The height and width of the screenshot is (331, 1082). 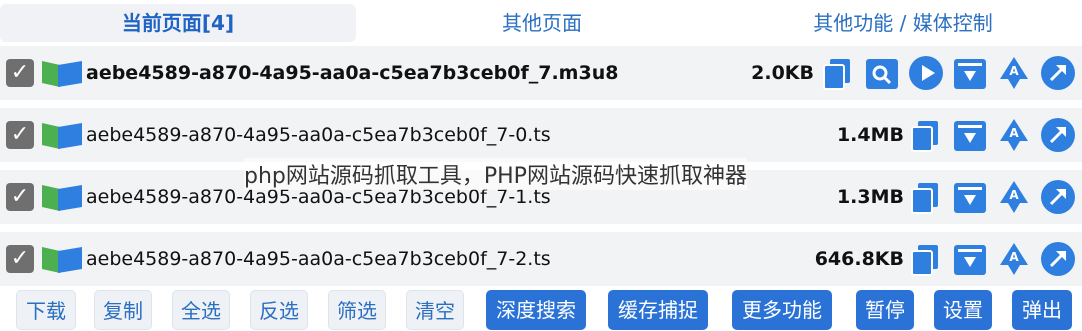 I want to click on select-all-button: 全选, so click(x=201, y=310).